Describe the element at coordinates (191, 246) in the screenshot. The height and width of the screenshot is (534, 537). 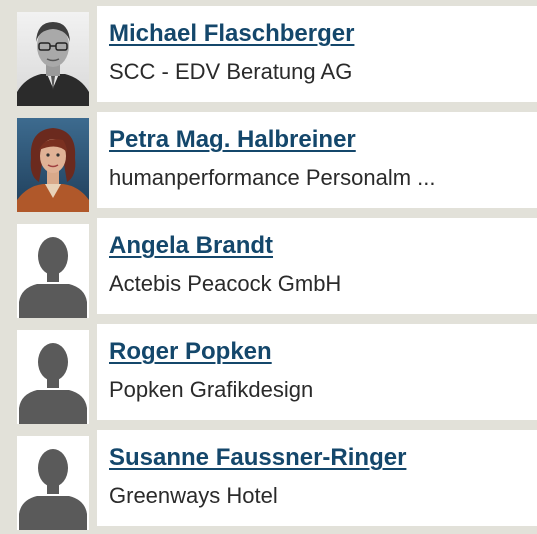
I see `contact-name-link: Angela Brandt` at that location.